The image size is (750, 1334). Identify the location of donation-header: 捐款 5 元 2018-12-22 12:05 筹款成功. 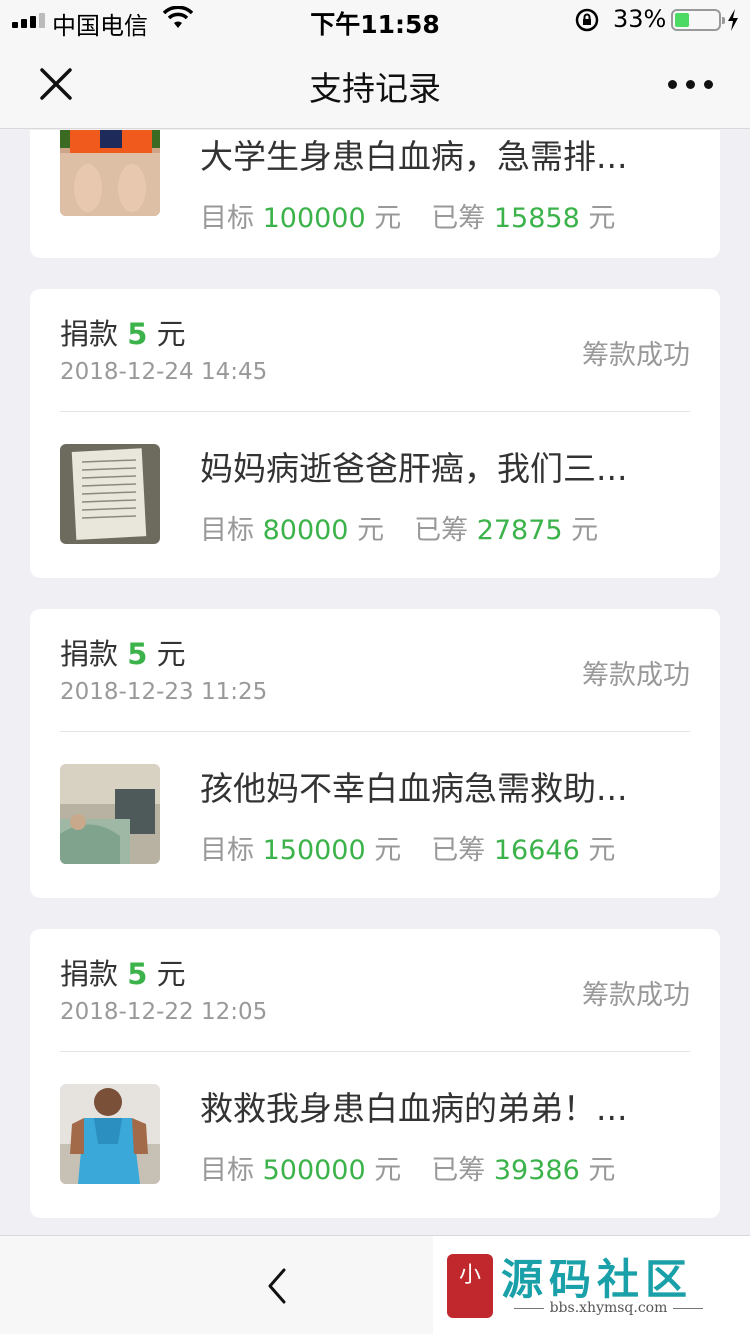
(375, 990).